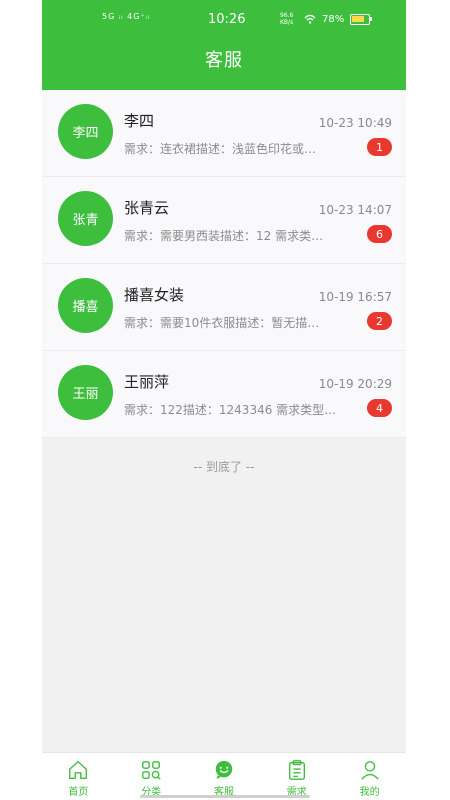 This screenshot has width=450, height=800. I want to click on tab-category: 分类, so click(151, 776).